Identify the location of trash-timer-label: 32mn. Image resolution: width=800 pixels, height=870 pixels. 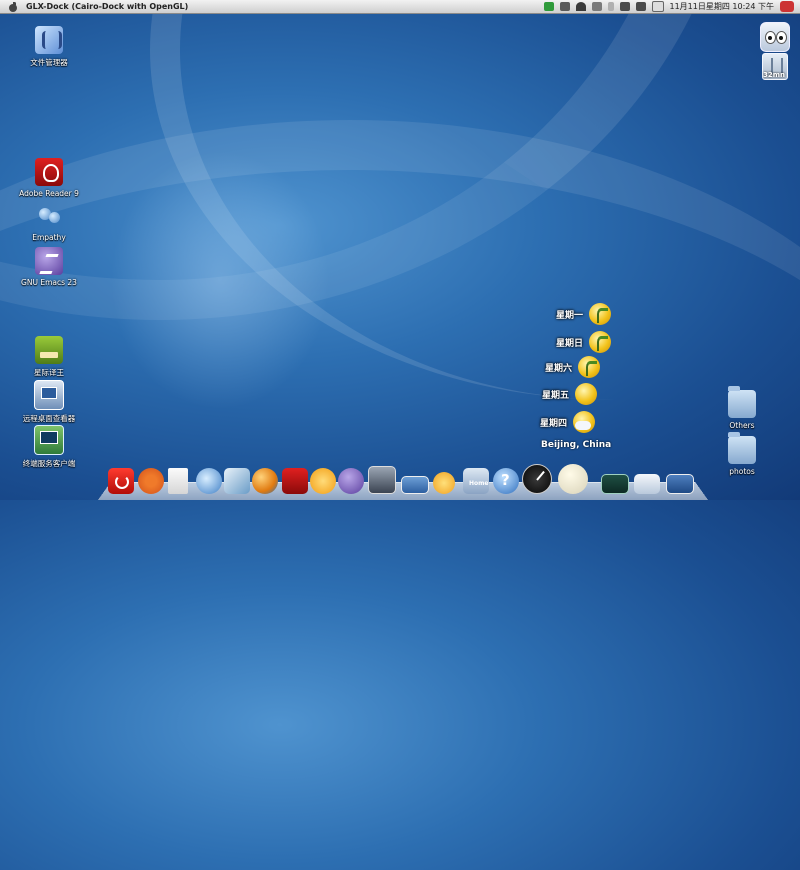
(774, 75).